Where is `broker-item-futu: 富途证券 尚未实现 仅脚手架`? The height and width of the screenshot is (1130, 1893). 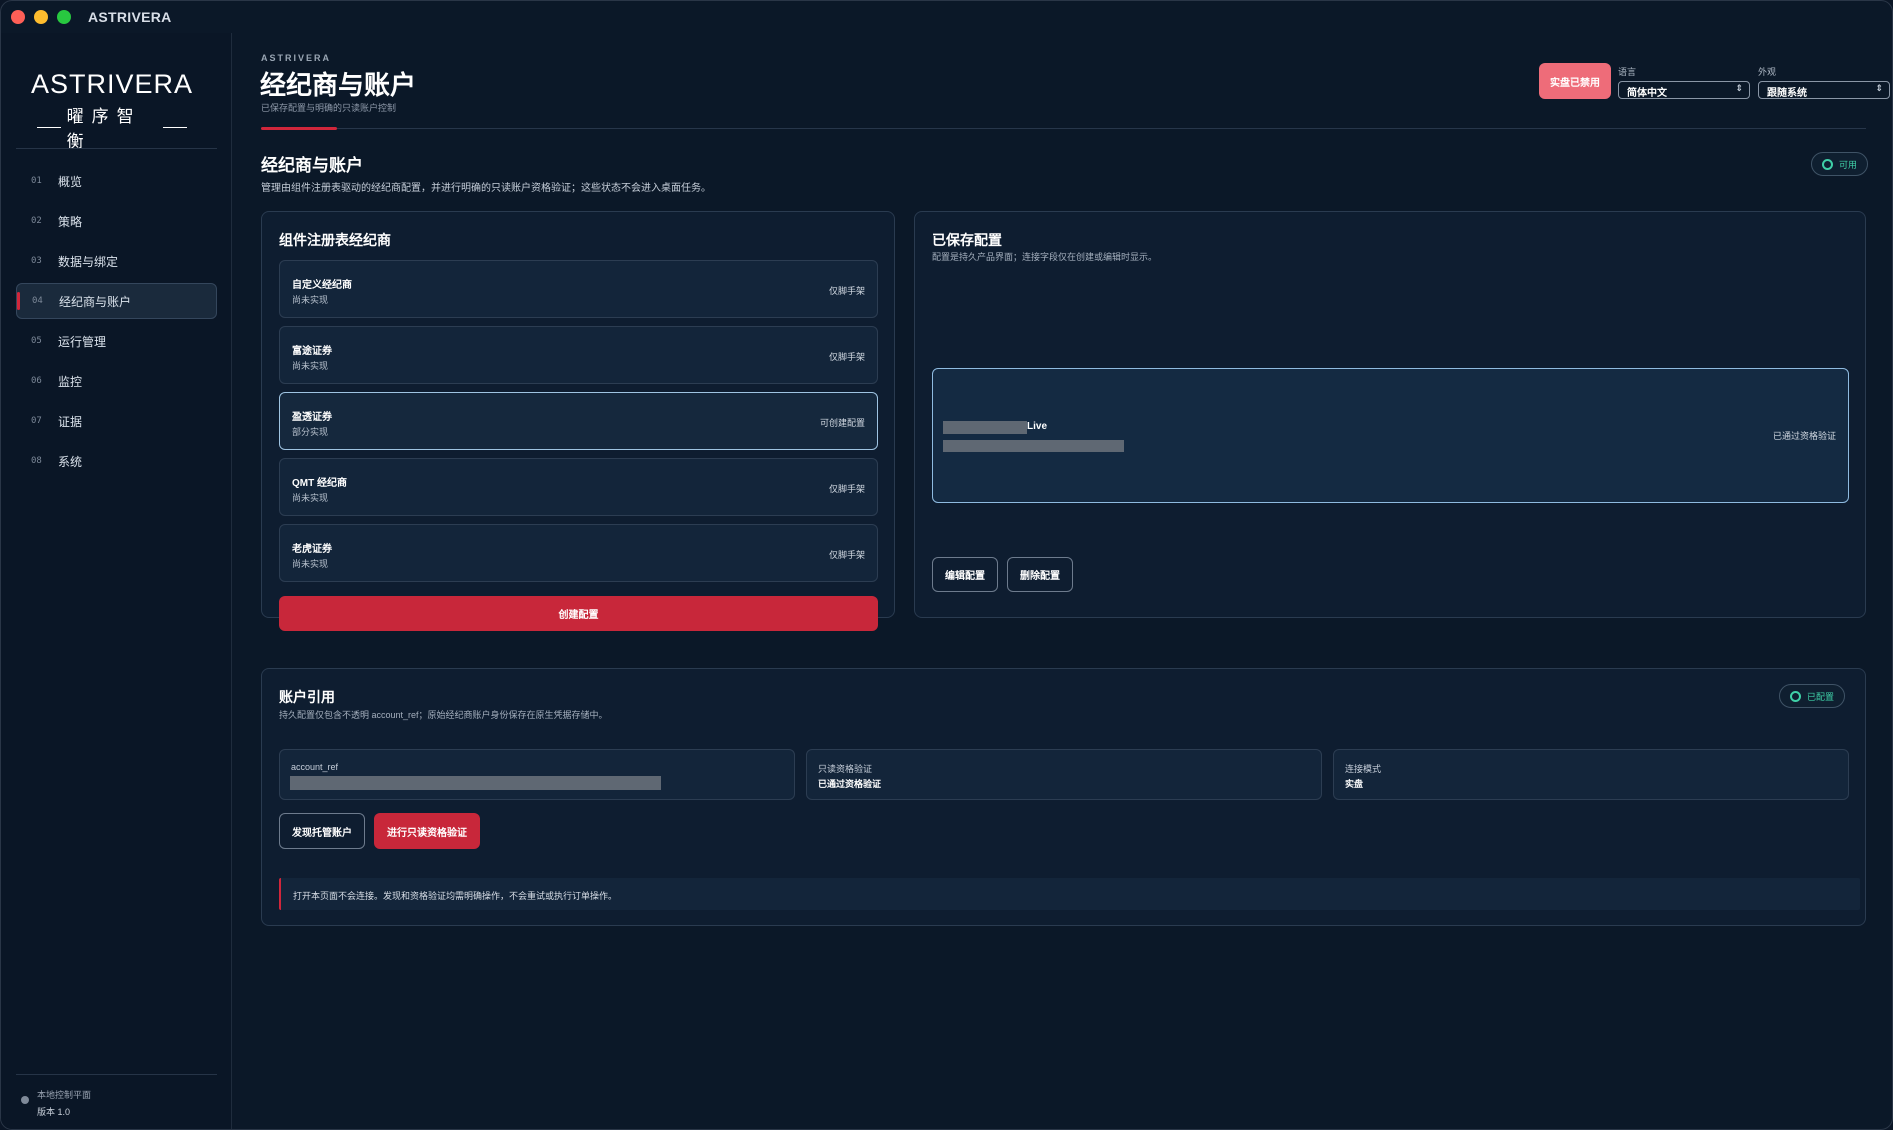
broker-item-futu: 富途证券 尚未实现 仅脚手架 is located at coordinates (578, 355).